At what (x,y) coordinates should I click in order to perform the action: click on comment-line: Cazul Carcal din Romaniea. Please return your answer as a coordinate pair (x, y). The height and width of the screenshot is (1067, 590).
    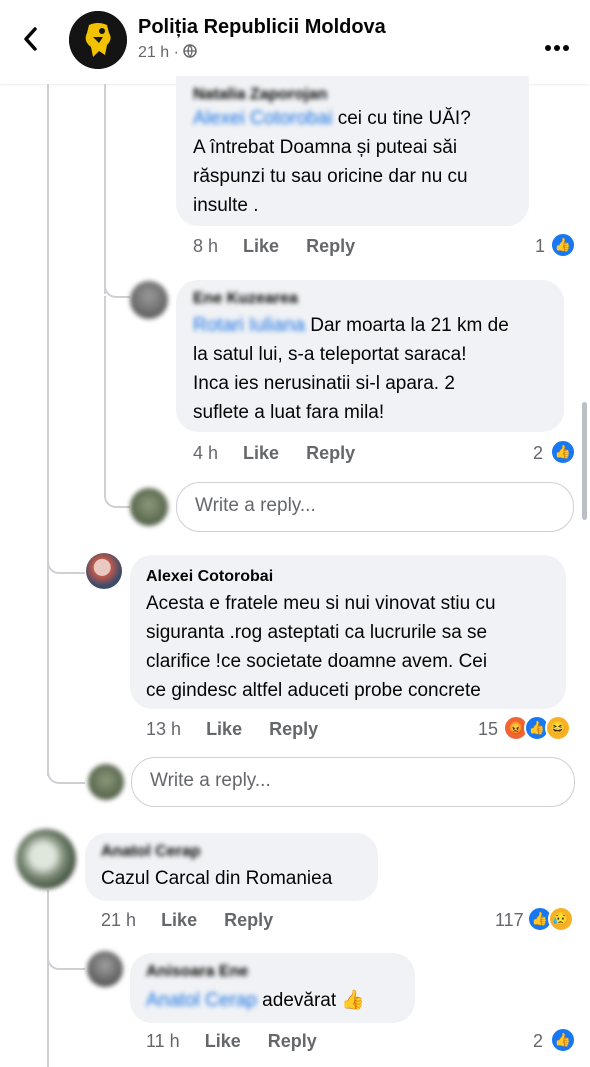
    Looking at the image, I should click on (217, 878).